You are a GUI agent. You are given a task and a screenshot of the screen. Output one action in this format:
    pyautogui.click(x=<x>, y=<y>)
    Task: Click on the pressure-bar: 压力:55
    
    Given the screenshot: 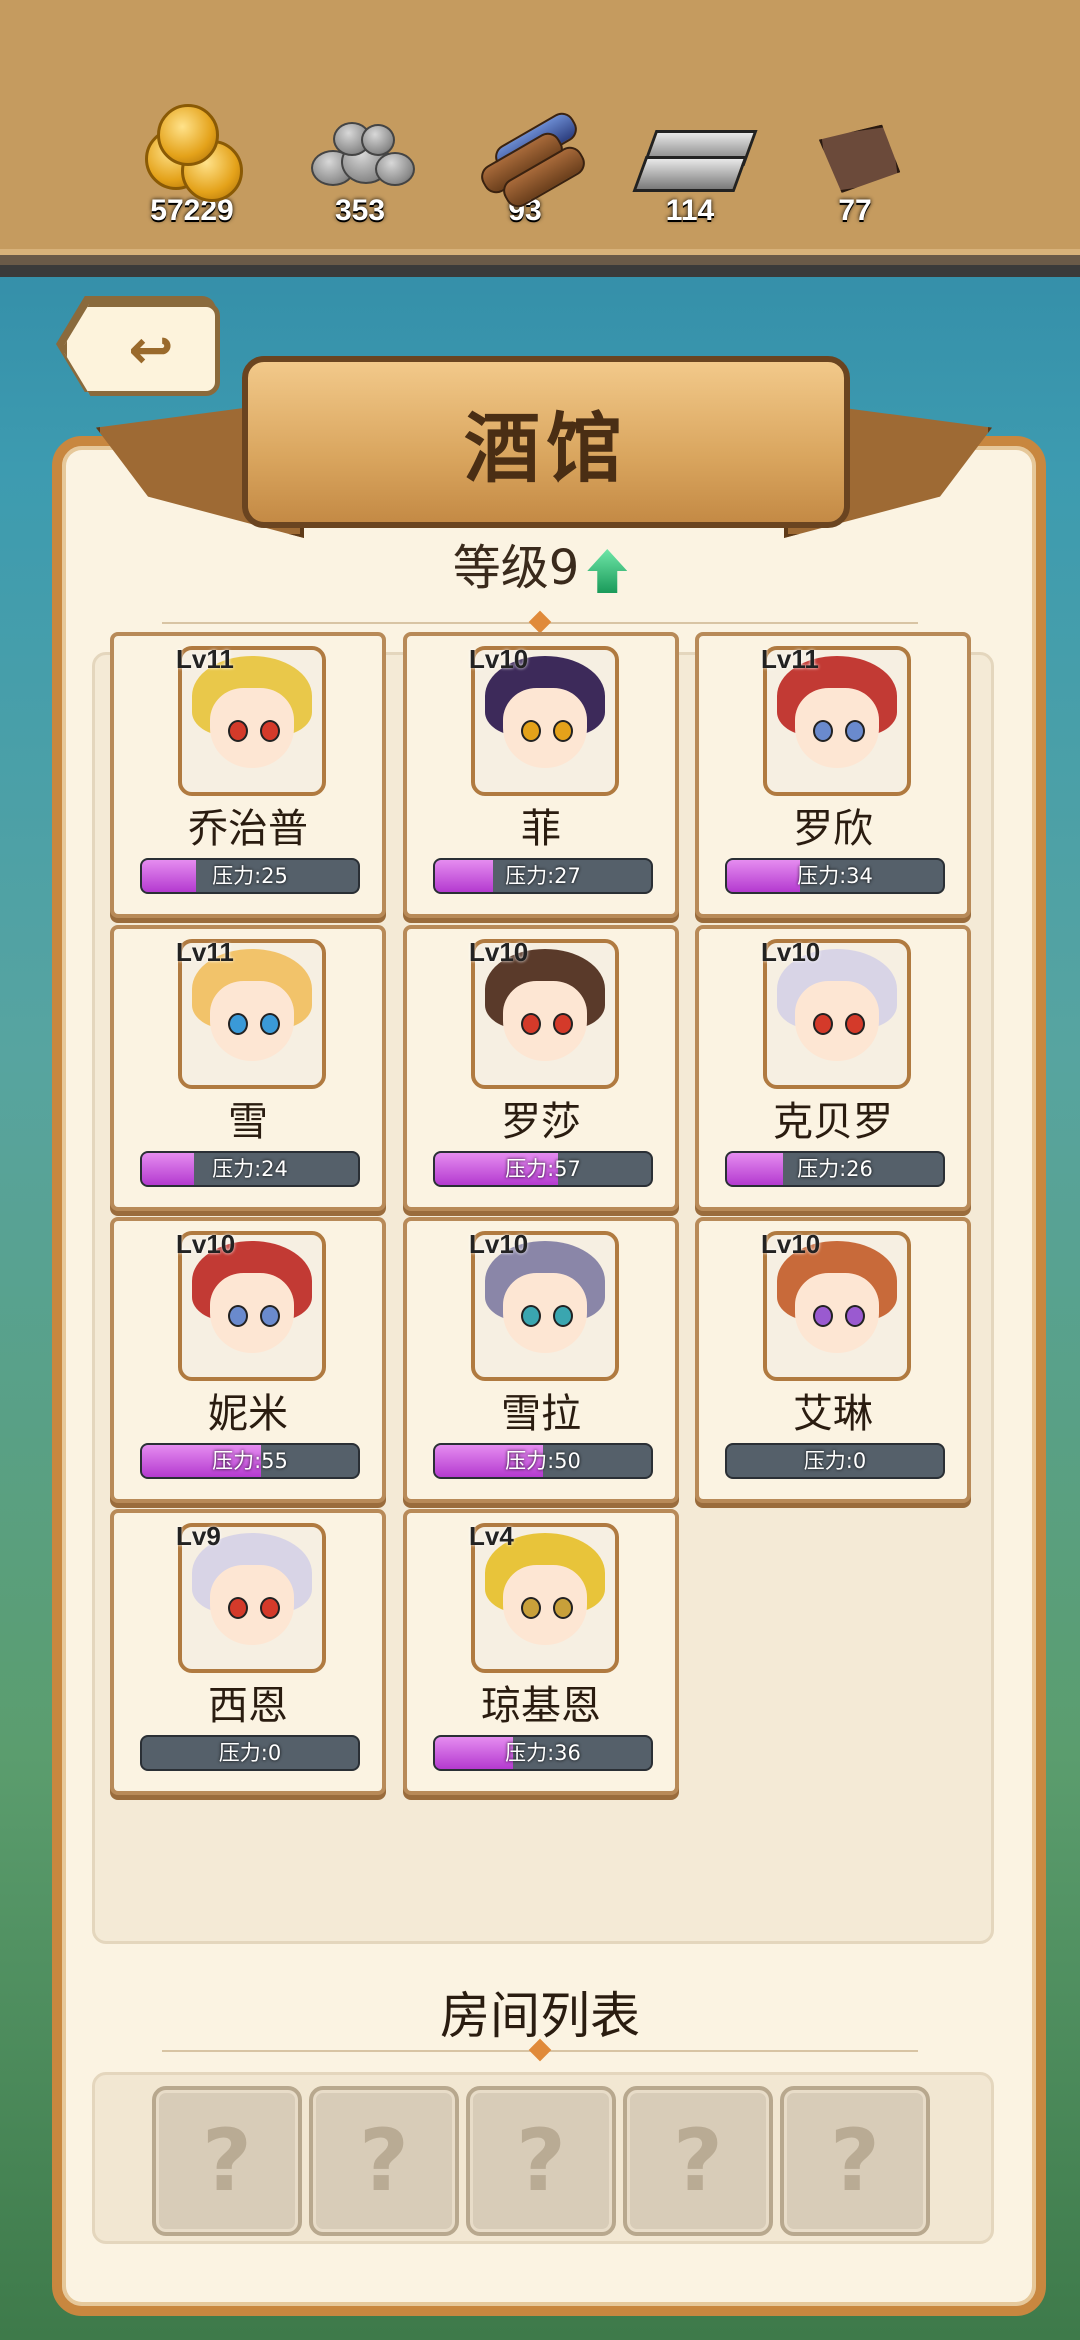 What is the action you would take?
    pyautogui.click(x=250, y=1461)
    